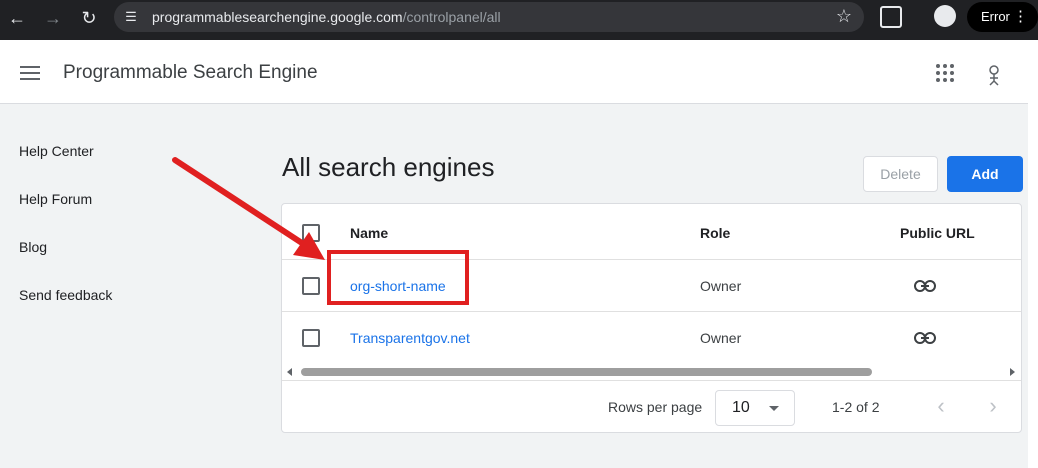  What do you see at coordinates (451, 17) in the screenshot?
I see `url-path: /controlpanel/all` at bounding box center [451, 17].